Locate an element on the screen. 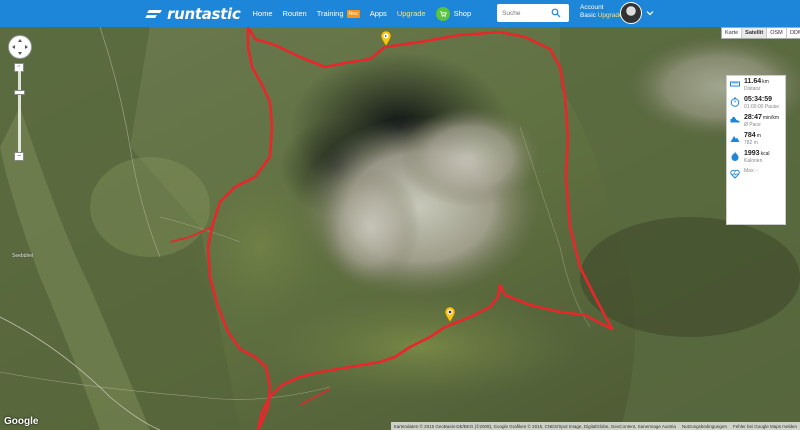 The height and width of the screenshot is (430, 800). avatar is located at coordinates (631, 13).